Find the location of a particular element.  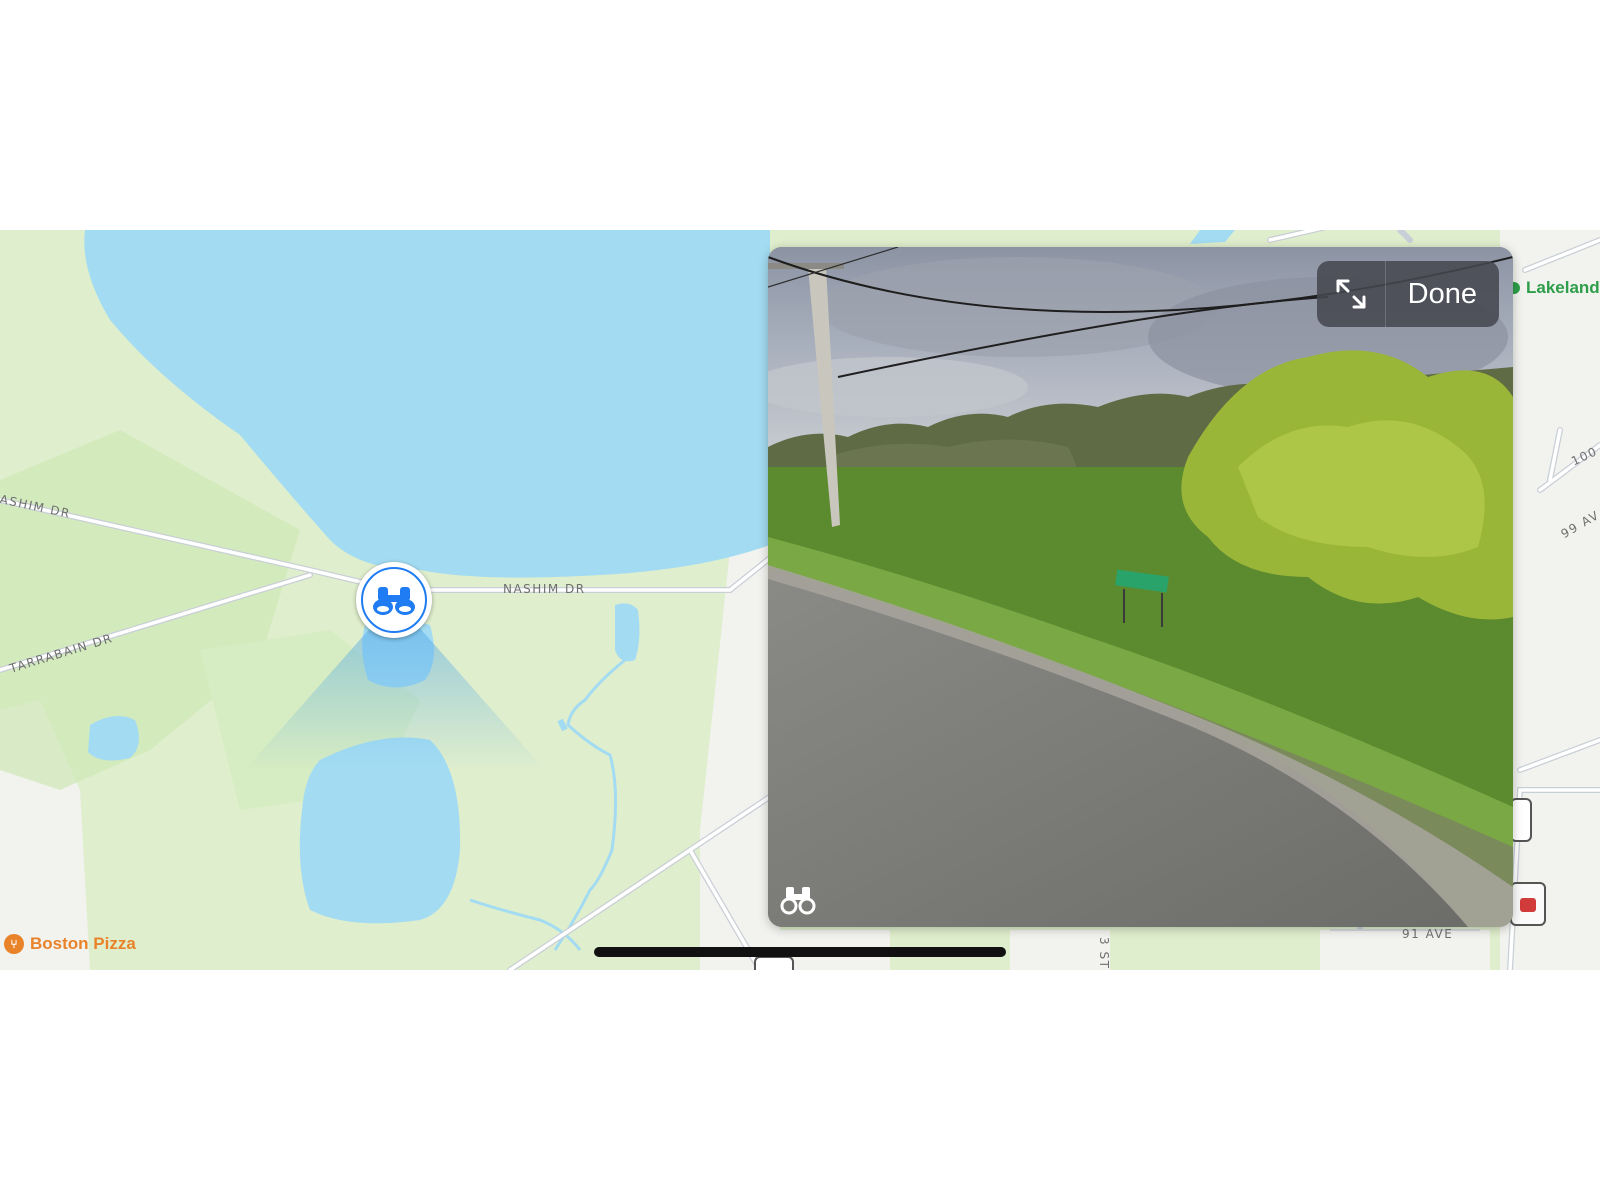

expand-arrows-icon is located at coordinates (1351, 294).